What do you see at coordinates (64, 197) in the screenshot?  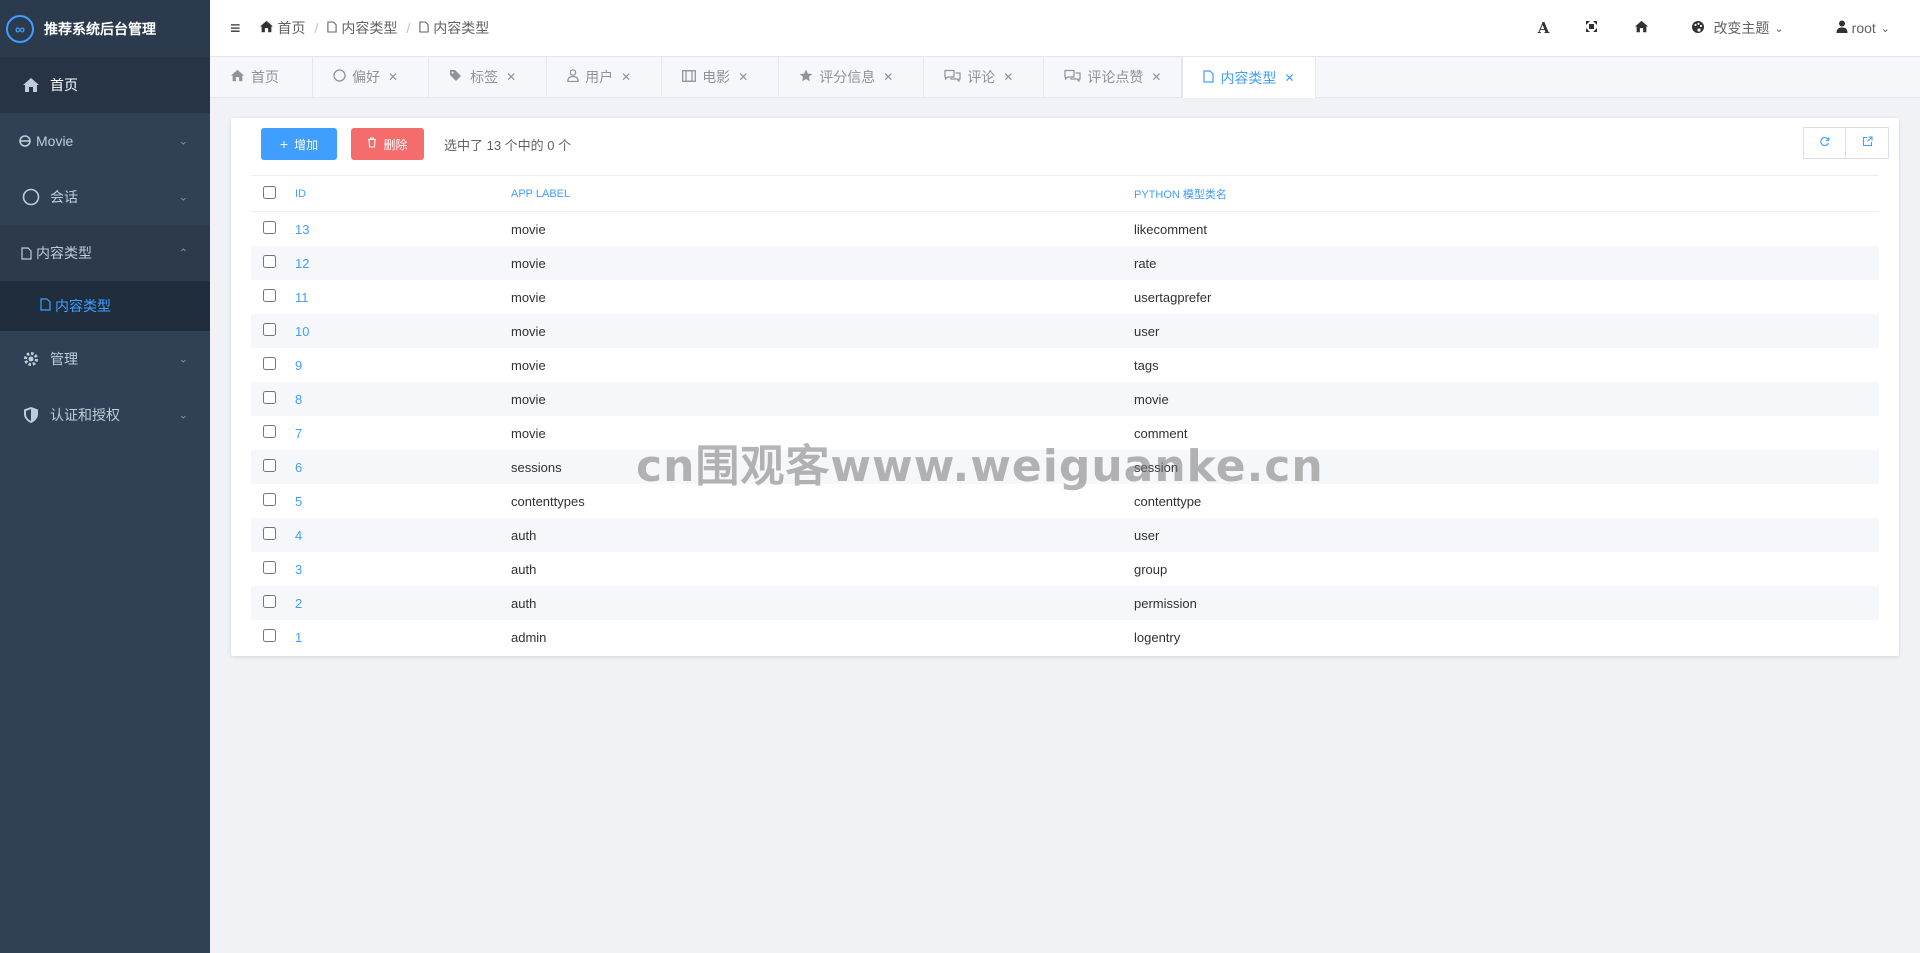 I see `sidebar-item-label: 会话` at bounding box center [64, 197].